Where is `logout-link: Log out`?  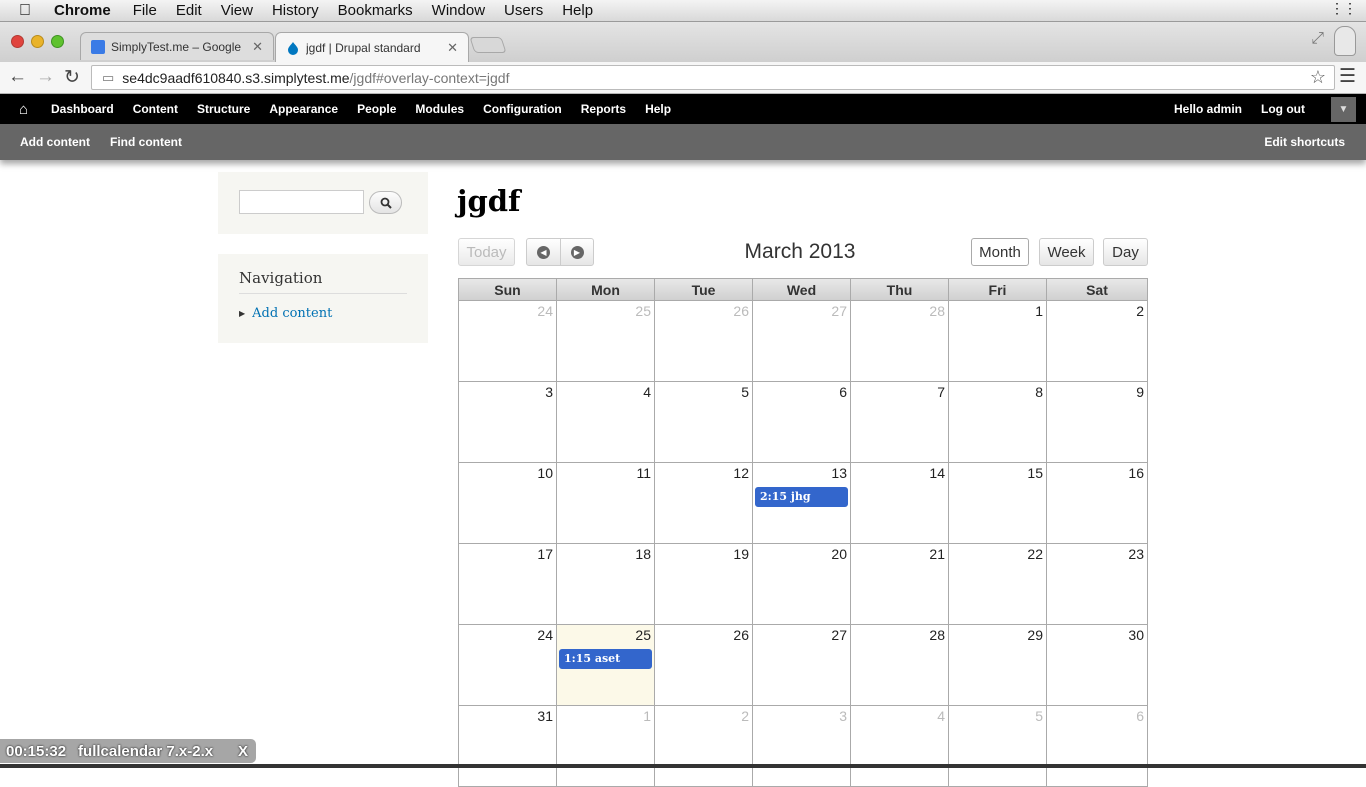 logout-link: Log out is located at coordinates (1283, 109).